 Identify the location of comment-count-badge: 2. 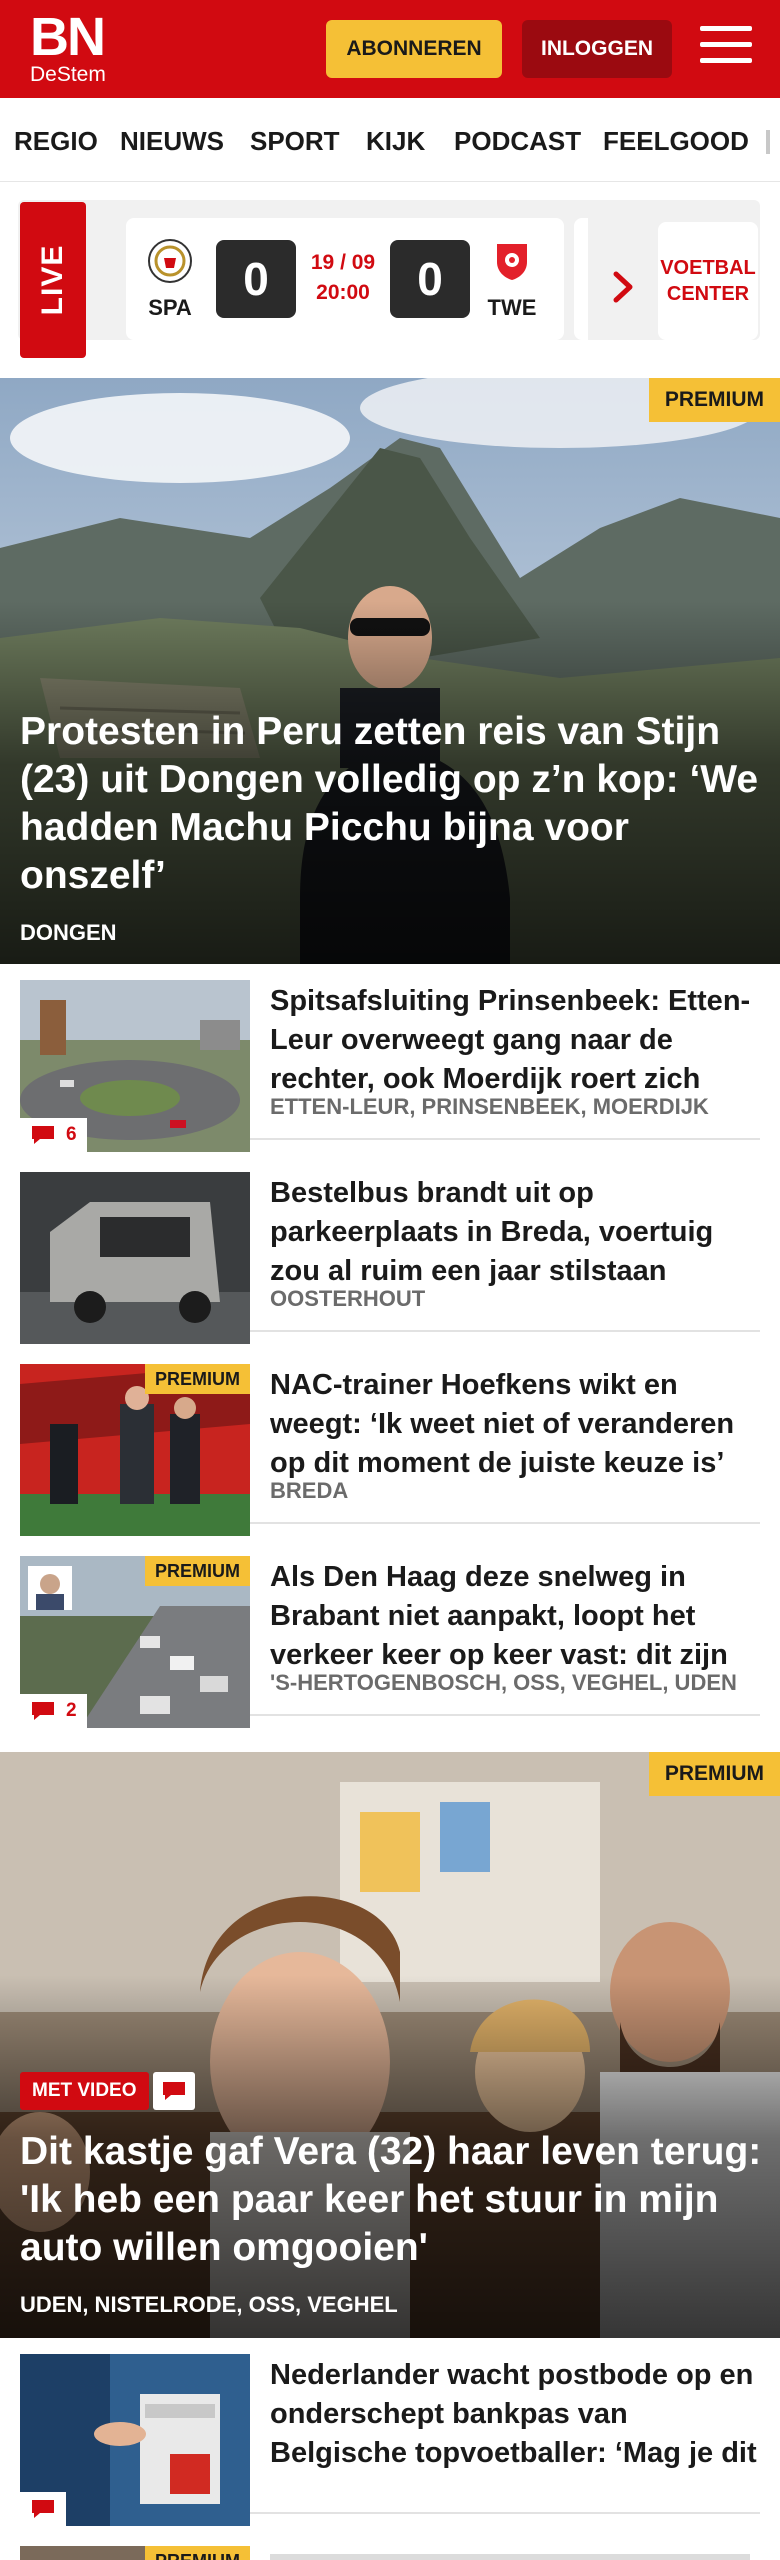
(53, 1711).